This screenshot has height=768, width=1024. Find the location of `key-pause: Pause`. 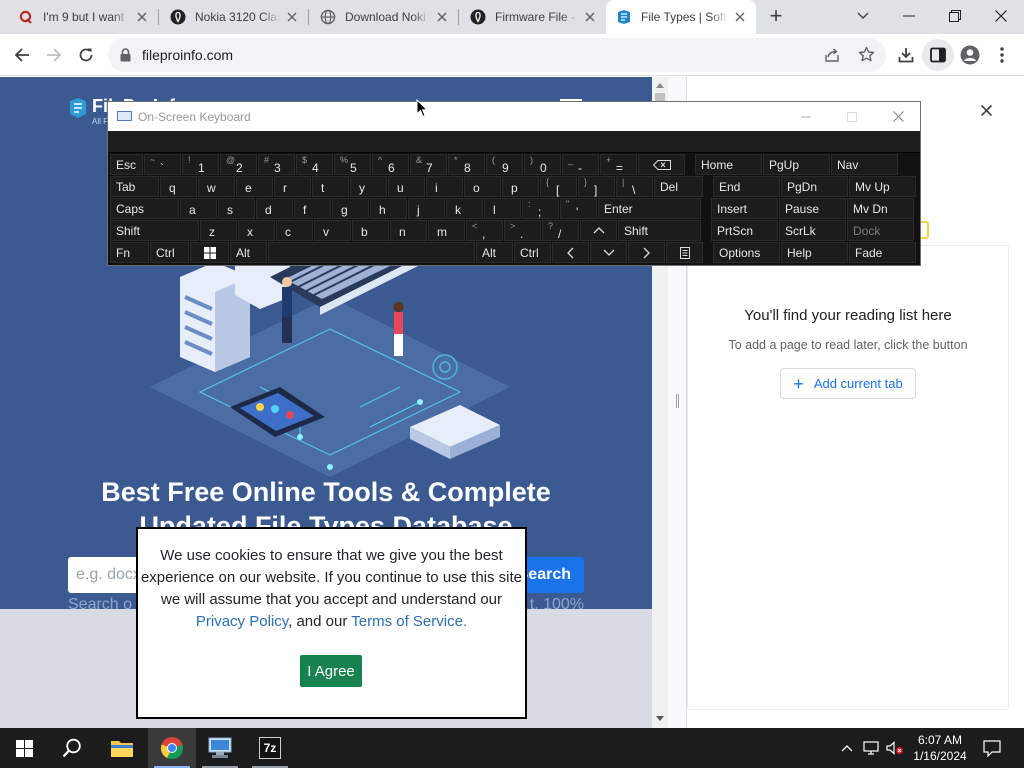

key-pause: Pause is located at coordinates (812, 208).